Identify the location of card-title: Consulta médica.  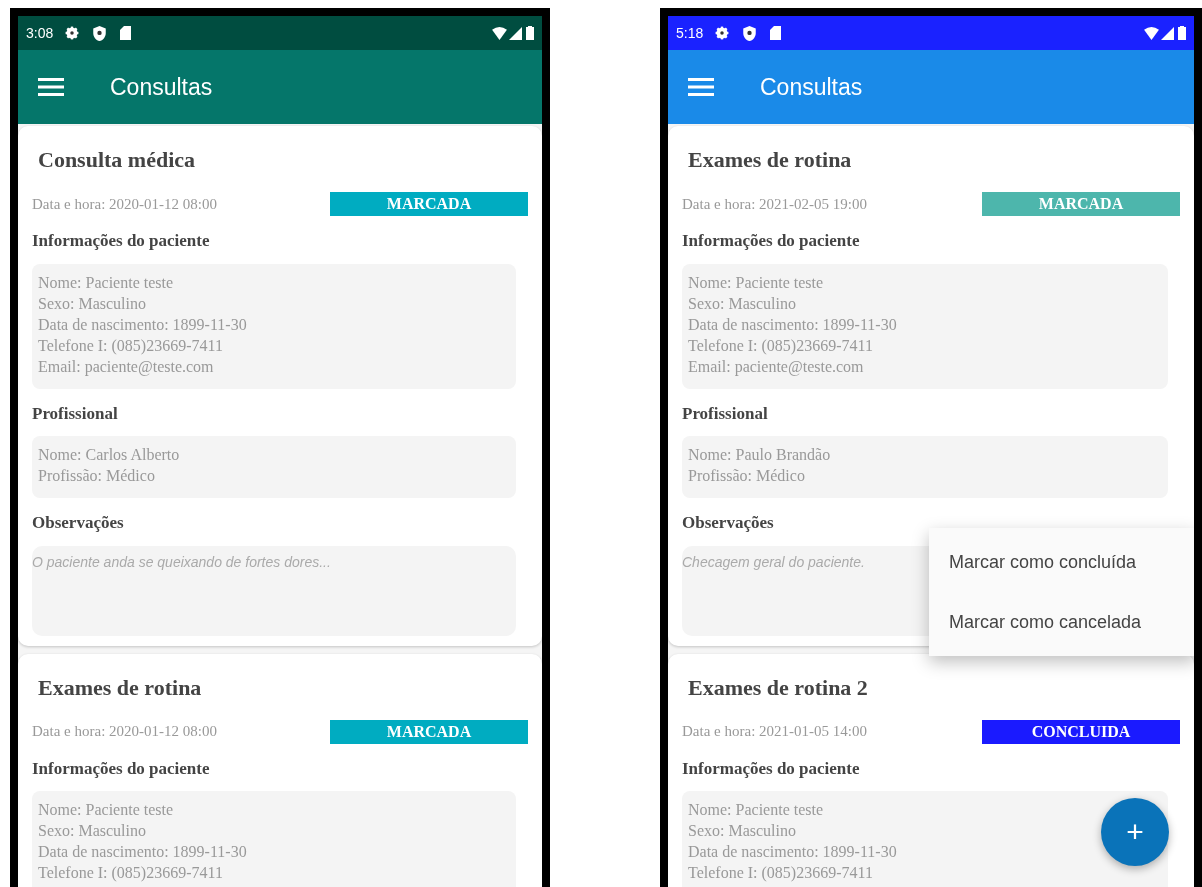
(117, 160).